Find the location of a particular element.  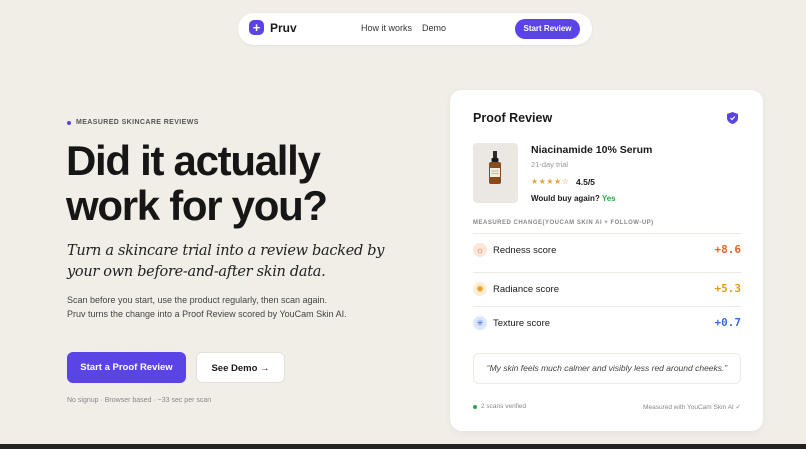

snowflake-icon: ✳ is located at coordinates (480, 323).